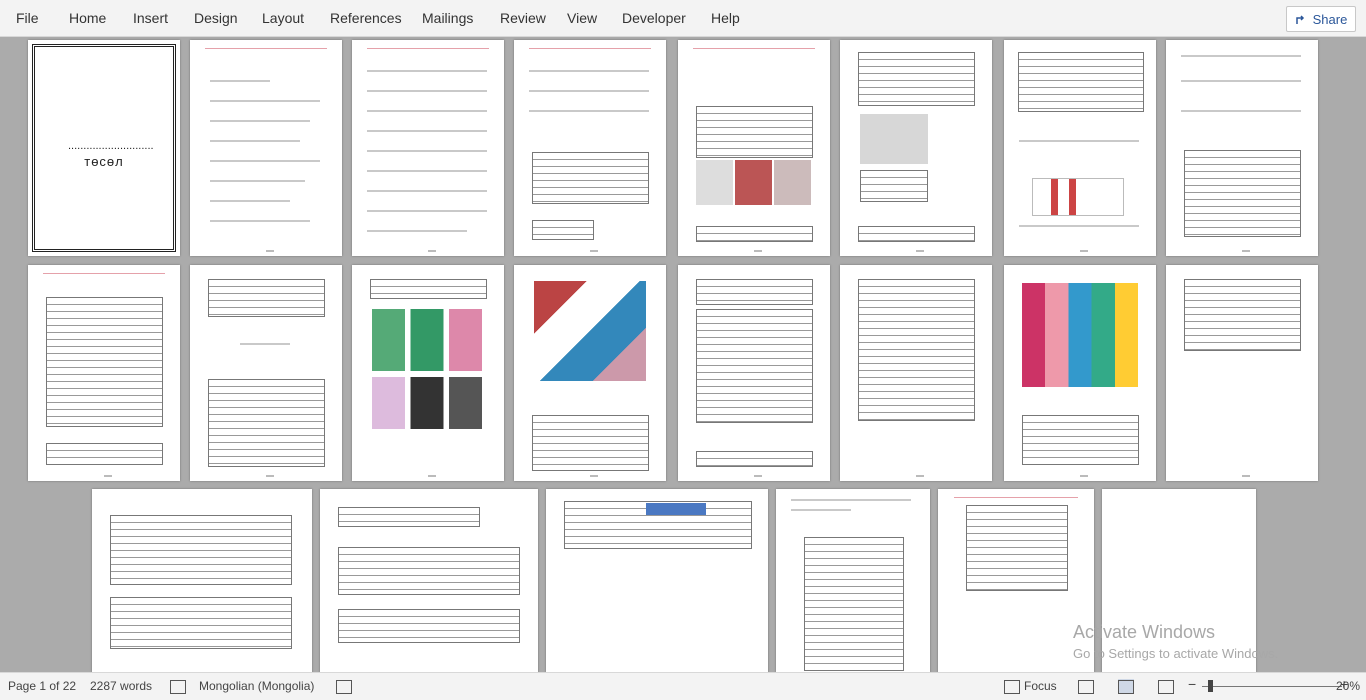 This screenshot has height=700, width=1366. What do you see at coordinates (366, 18) in the screenshot?
I see `menu-references: References` at bounding box center [366, 18].